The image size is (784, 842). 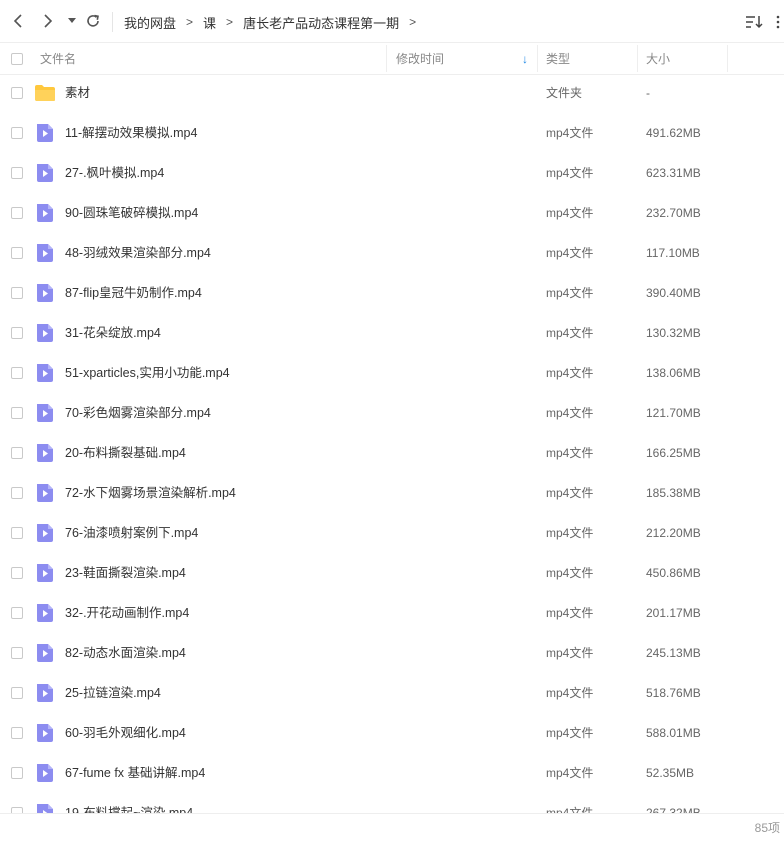 I want to click on file-size: 245.13MB, so click(x=673, y=653).